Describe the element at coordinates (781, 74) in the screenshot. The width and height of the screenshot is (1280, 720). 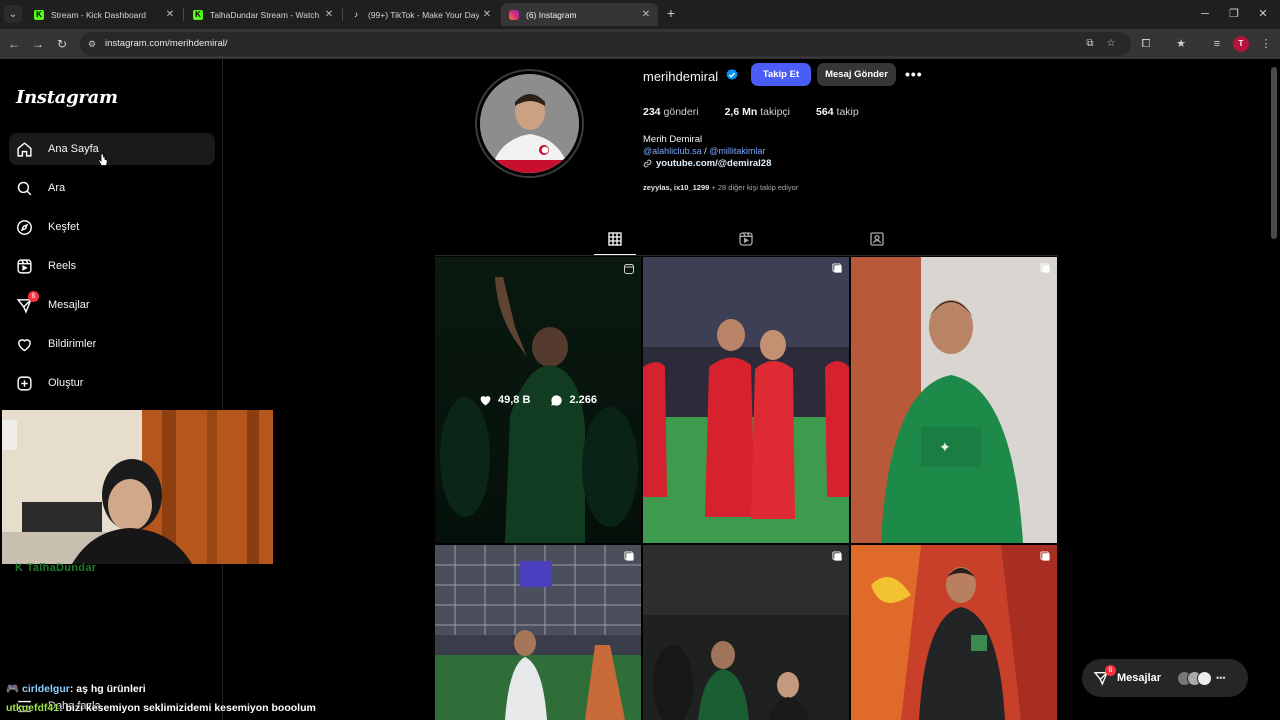
I see `follow-button: Takip Et` at that location.